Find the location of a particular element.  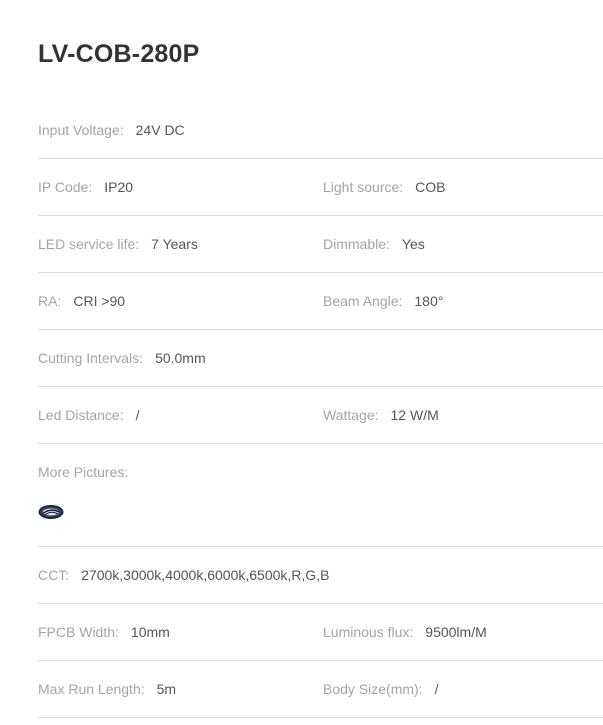

spec-dimmable: Dimmable: Yes is located at coordinates (374, 244).